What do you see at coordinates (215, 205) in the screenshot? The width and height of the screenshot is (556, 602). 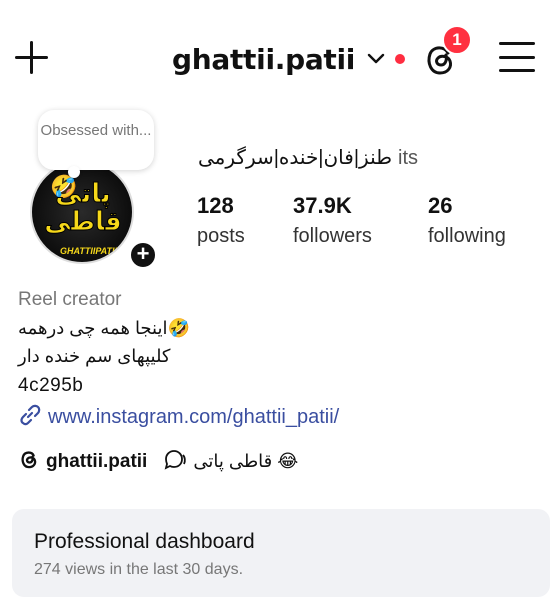 I see `stat-value: 128` at bounding box center [215, 205].